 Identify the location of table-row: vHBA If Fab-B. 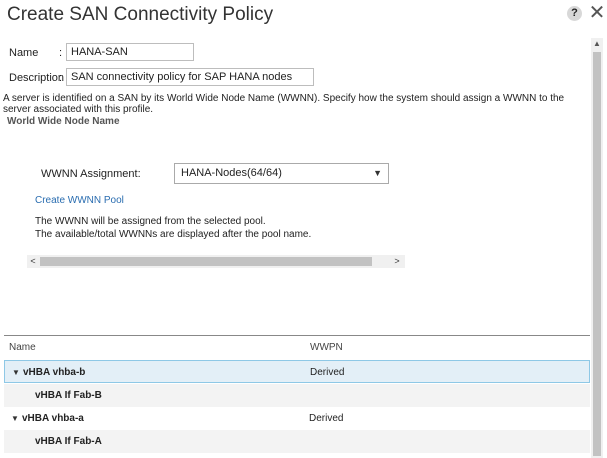
(297, 395).